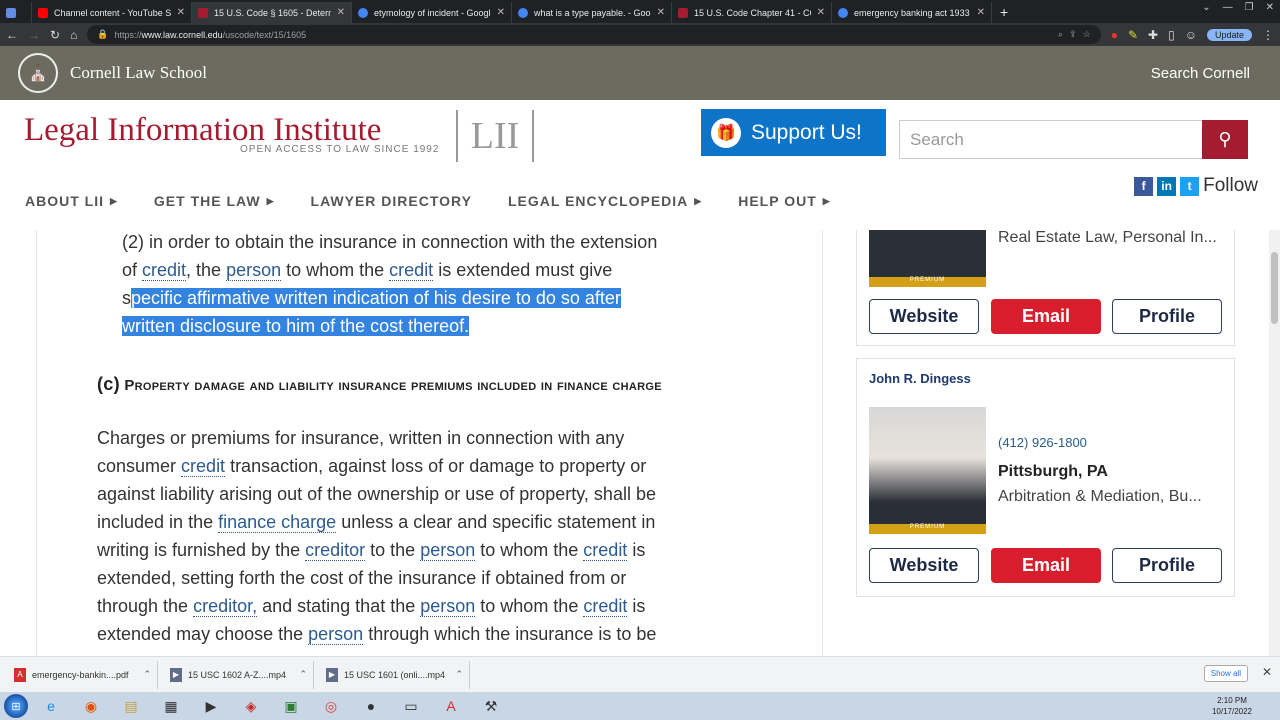 Image resolution: width=1280 pixels, height=720 pixels. Describe the element at coordinates (1190, 186) in the screenshot. I see `twitter-icon: t` at that location.